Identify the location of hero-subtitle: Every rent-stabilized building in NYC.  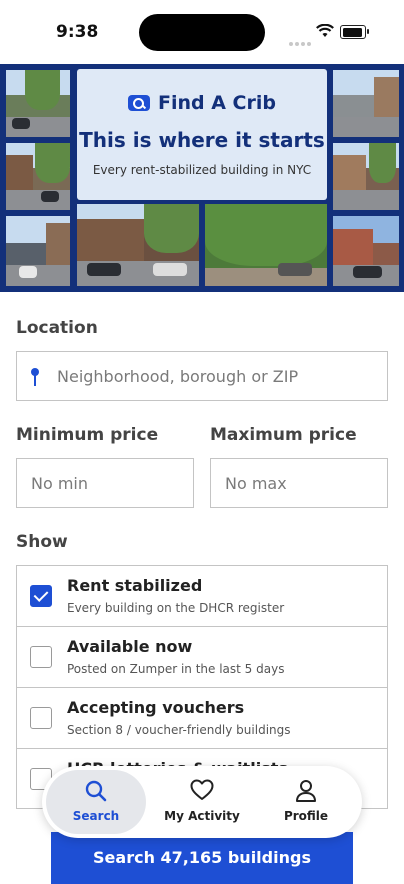
(202, 170).